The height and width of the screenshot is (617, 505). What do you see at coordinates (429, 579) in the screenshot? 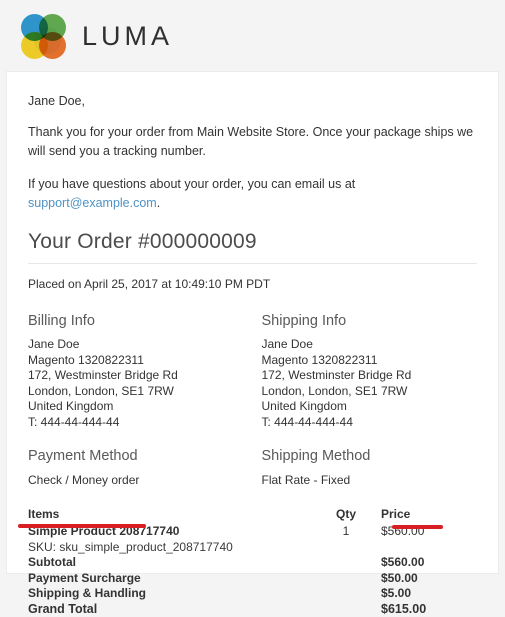
I see `payment-surcharge-value: $50.00` at bounding box center [429, 579].